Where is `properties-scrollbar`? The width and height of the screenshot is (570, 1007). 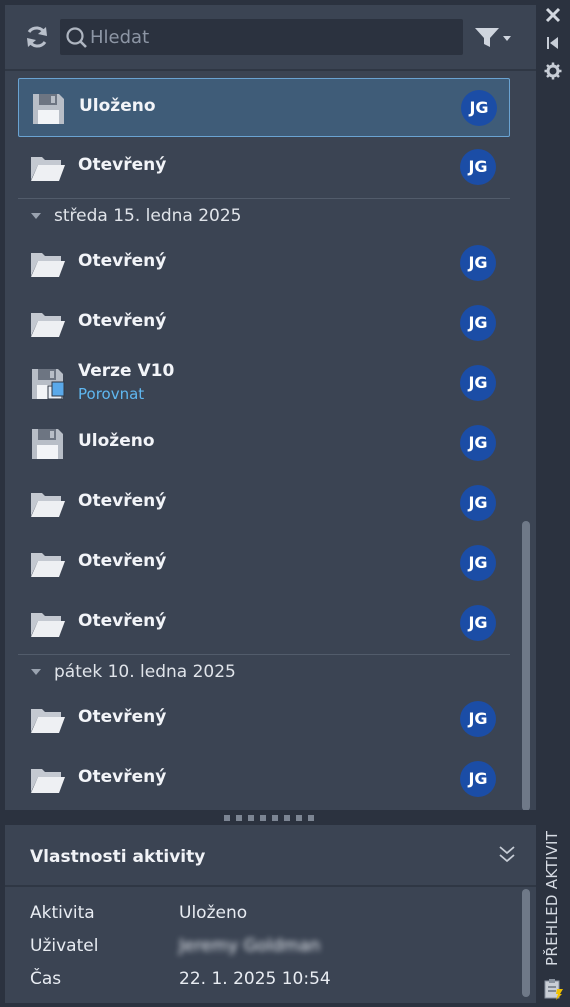 properties-scrollbar is located at coordinates (526, 943).